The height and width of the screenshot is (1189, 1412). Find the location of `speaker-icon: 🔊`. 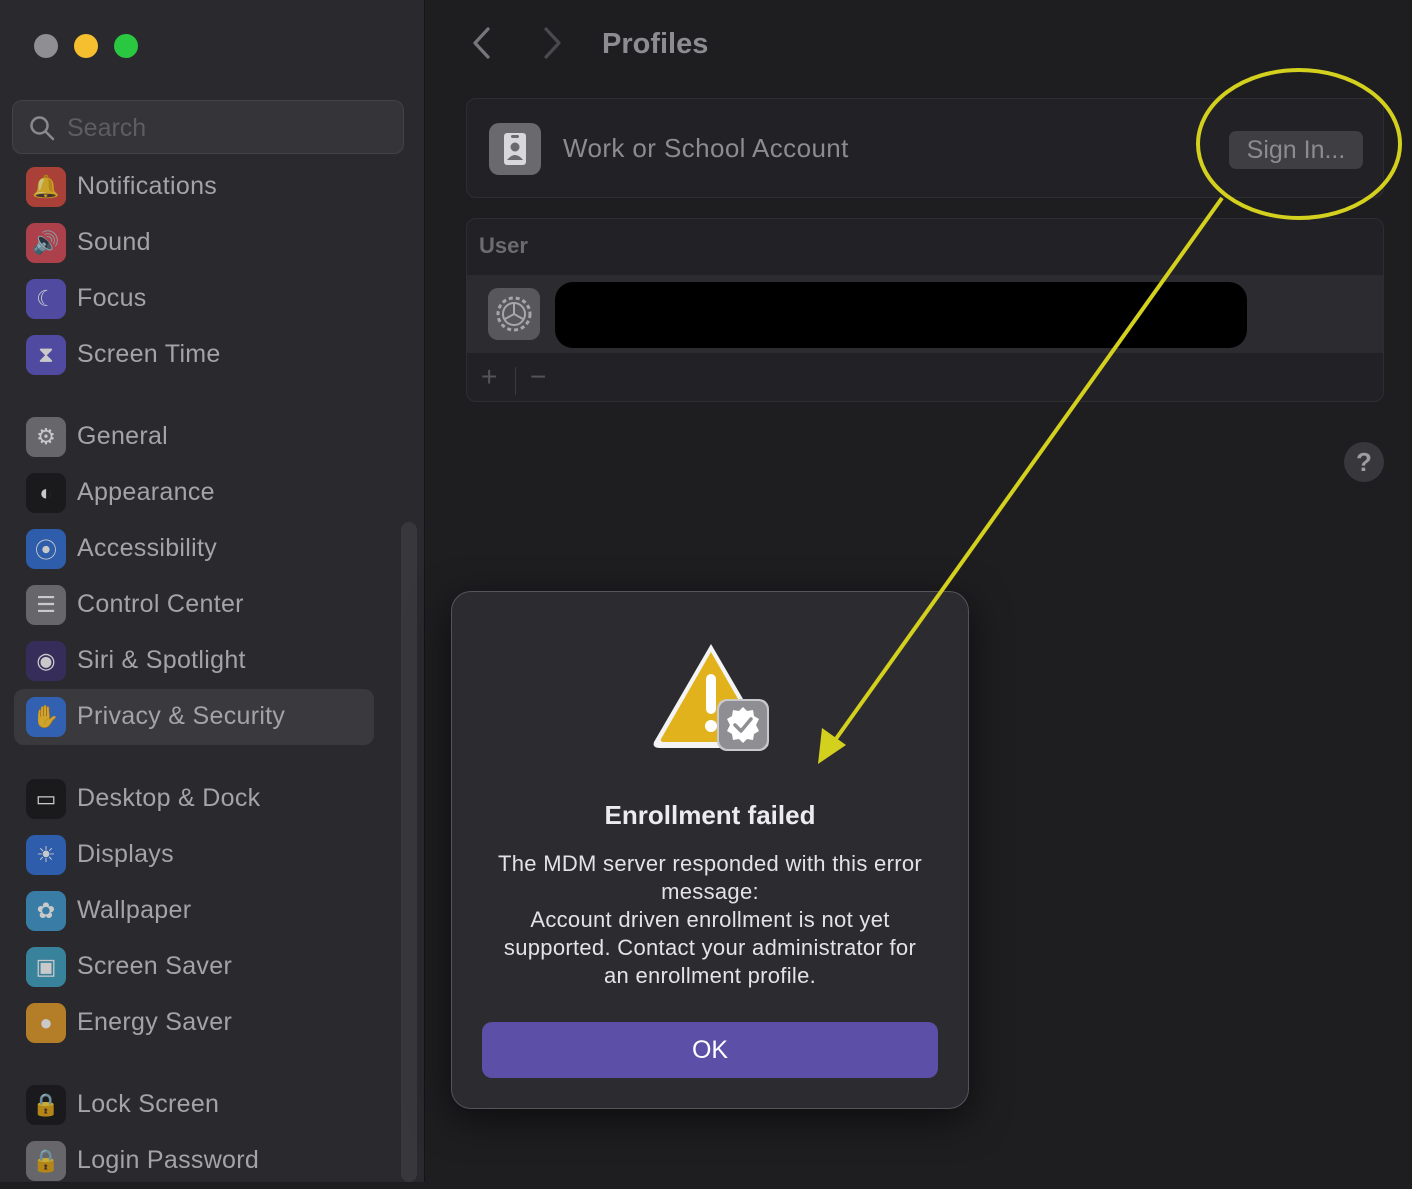

speaker-icon: 🔊 is located at coordinates (46, 243).